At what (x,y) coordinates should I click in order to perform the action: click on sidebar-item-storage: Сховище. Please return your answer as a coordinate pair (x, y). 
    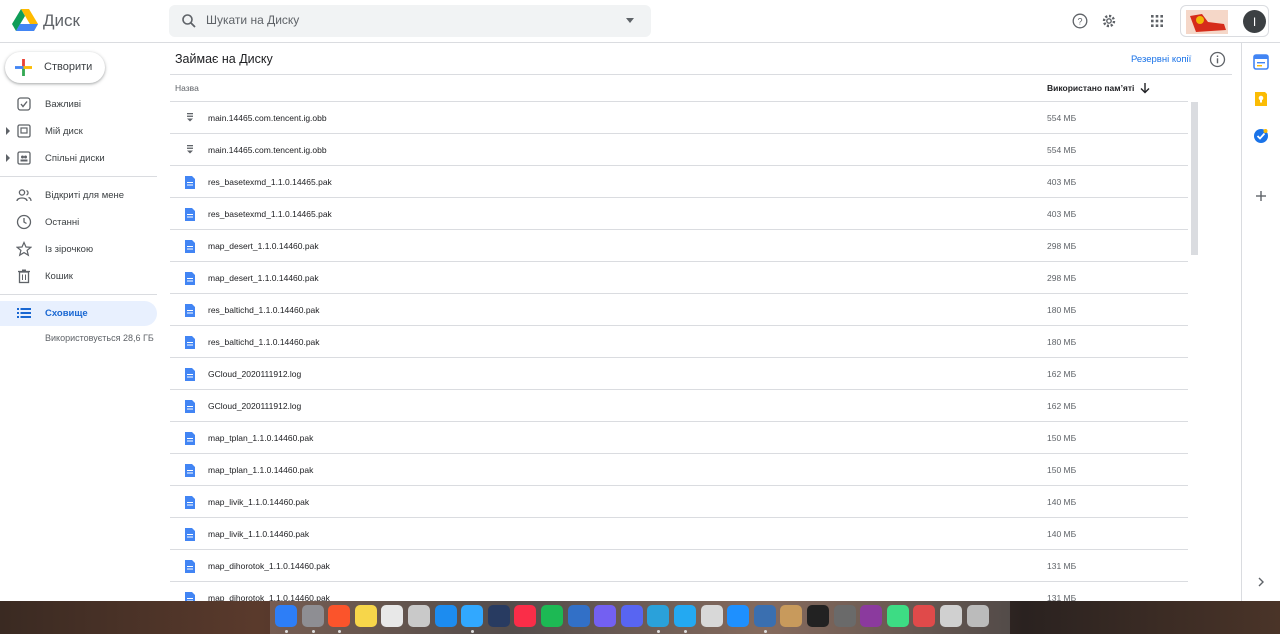
    Looking at the image, I should click on (78, 313).